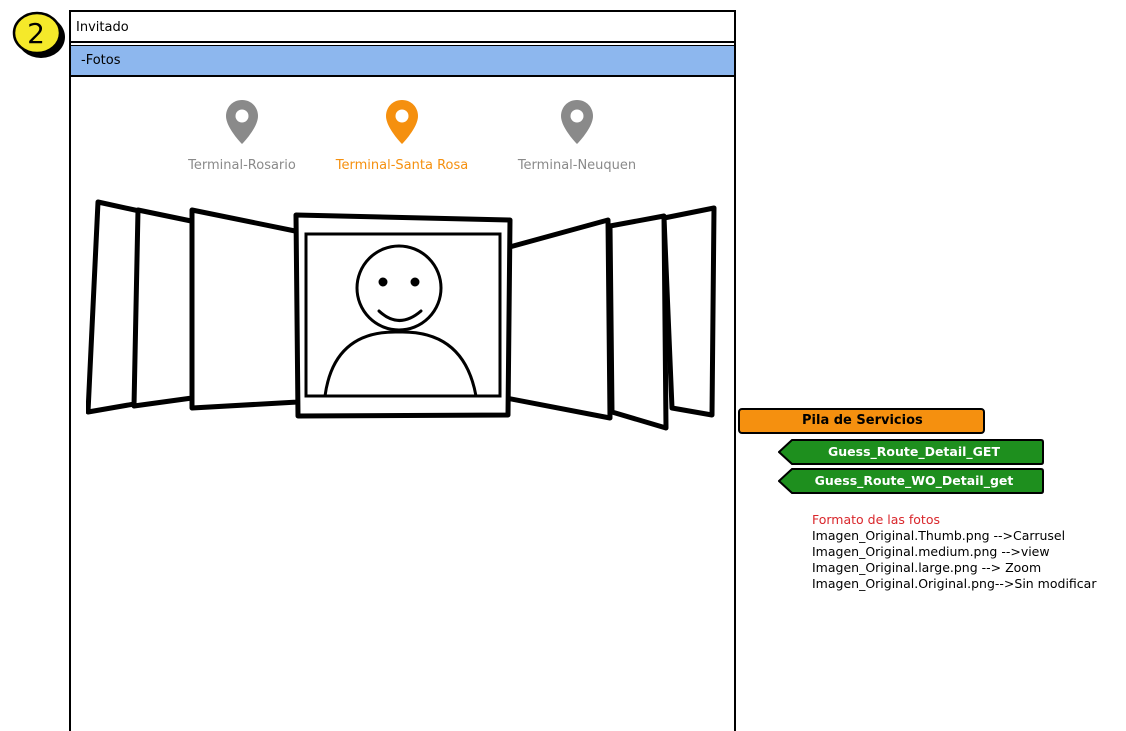 The height and width of the screenshot is (731, 1126). I want to click on terminal-santa-rosa: Terminal-Santa Rosa, so click(402, 135).